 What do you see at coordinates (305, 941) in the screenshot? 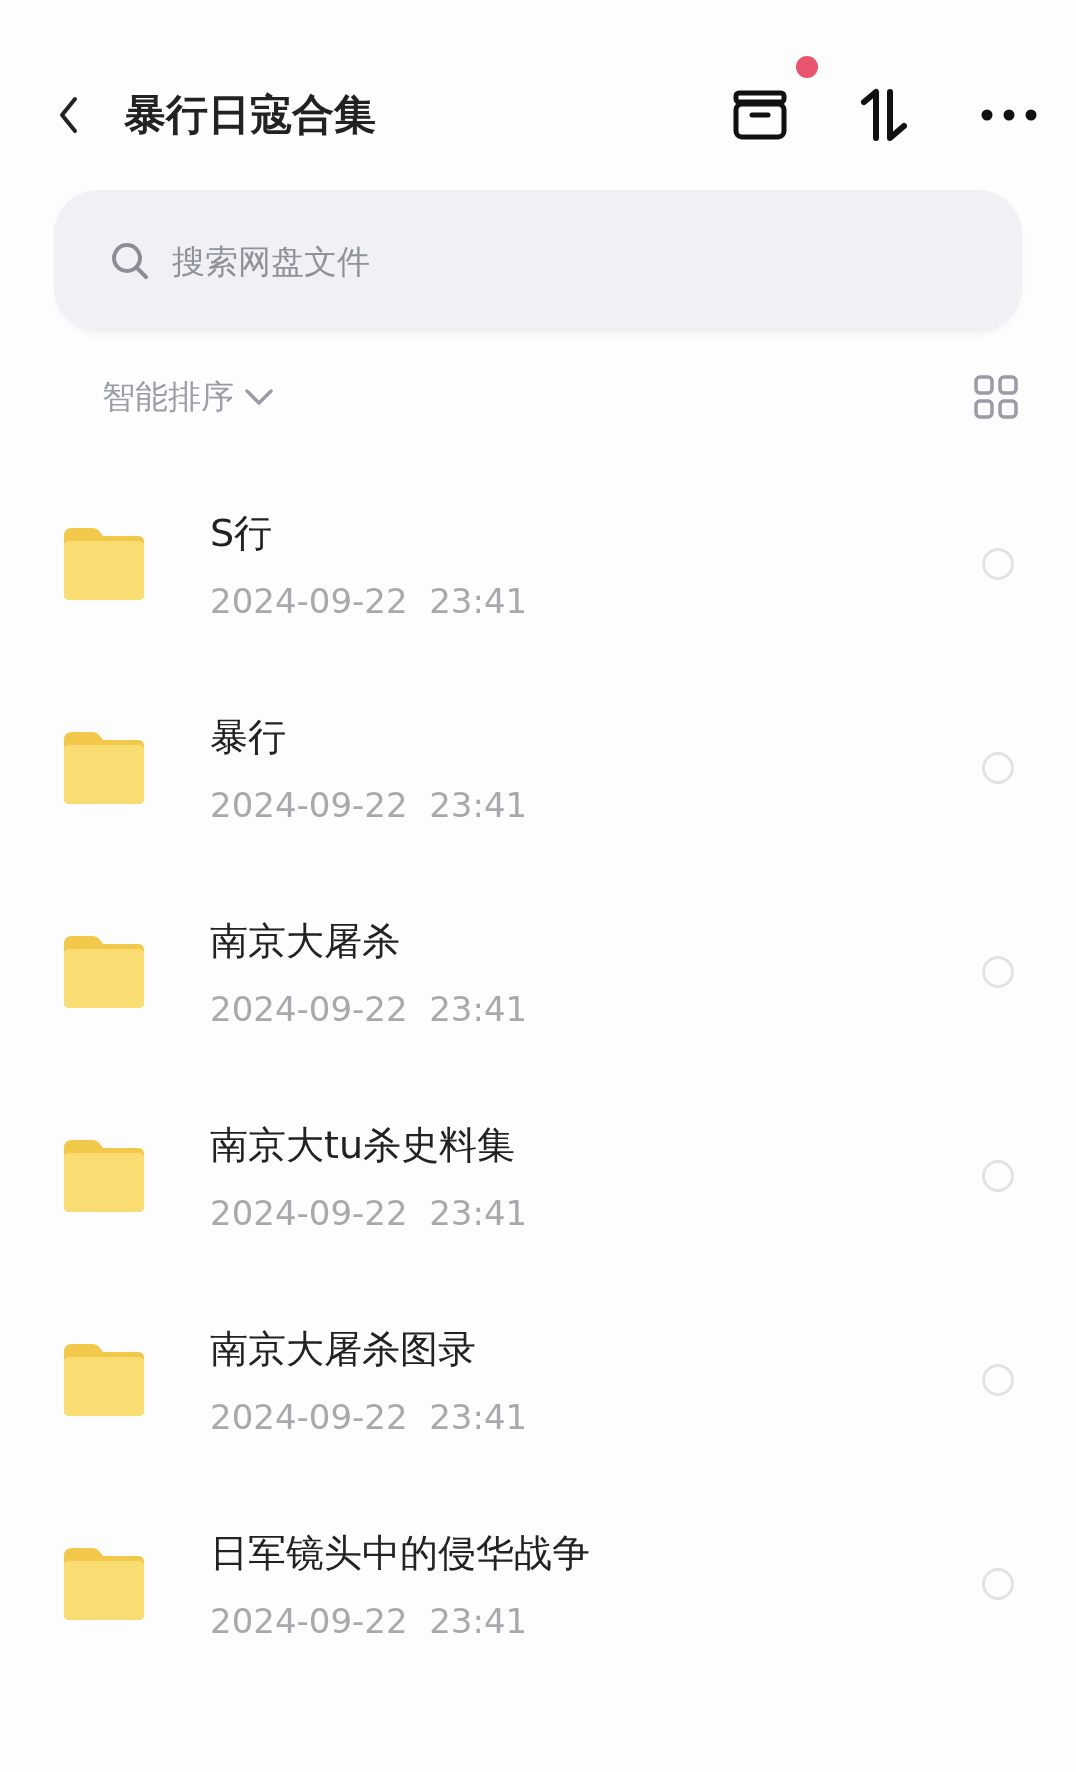
I see `folder-name: 南京大屠杀` at bounding box center [305, 941].